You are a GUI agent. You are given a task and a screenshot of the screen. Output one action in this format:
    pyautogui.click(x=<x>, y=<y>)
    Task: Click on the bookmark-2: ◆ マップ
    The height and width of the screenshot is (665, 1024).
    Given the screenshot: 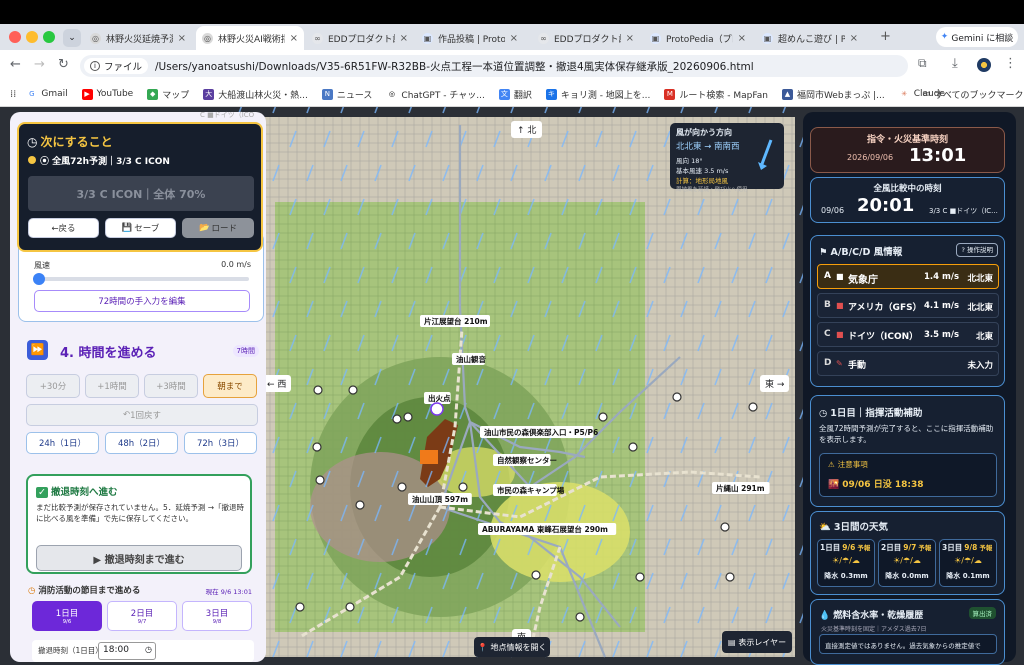 What is the action you would take?
    pyautogui.click(x=168, y=94)
    